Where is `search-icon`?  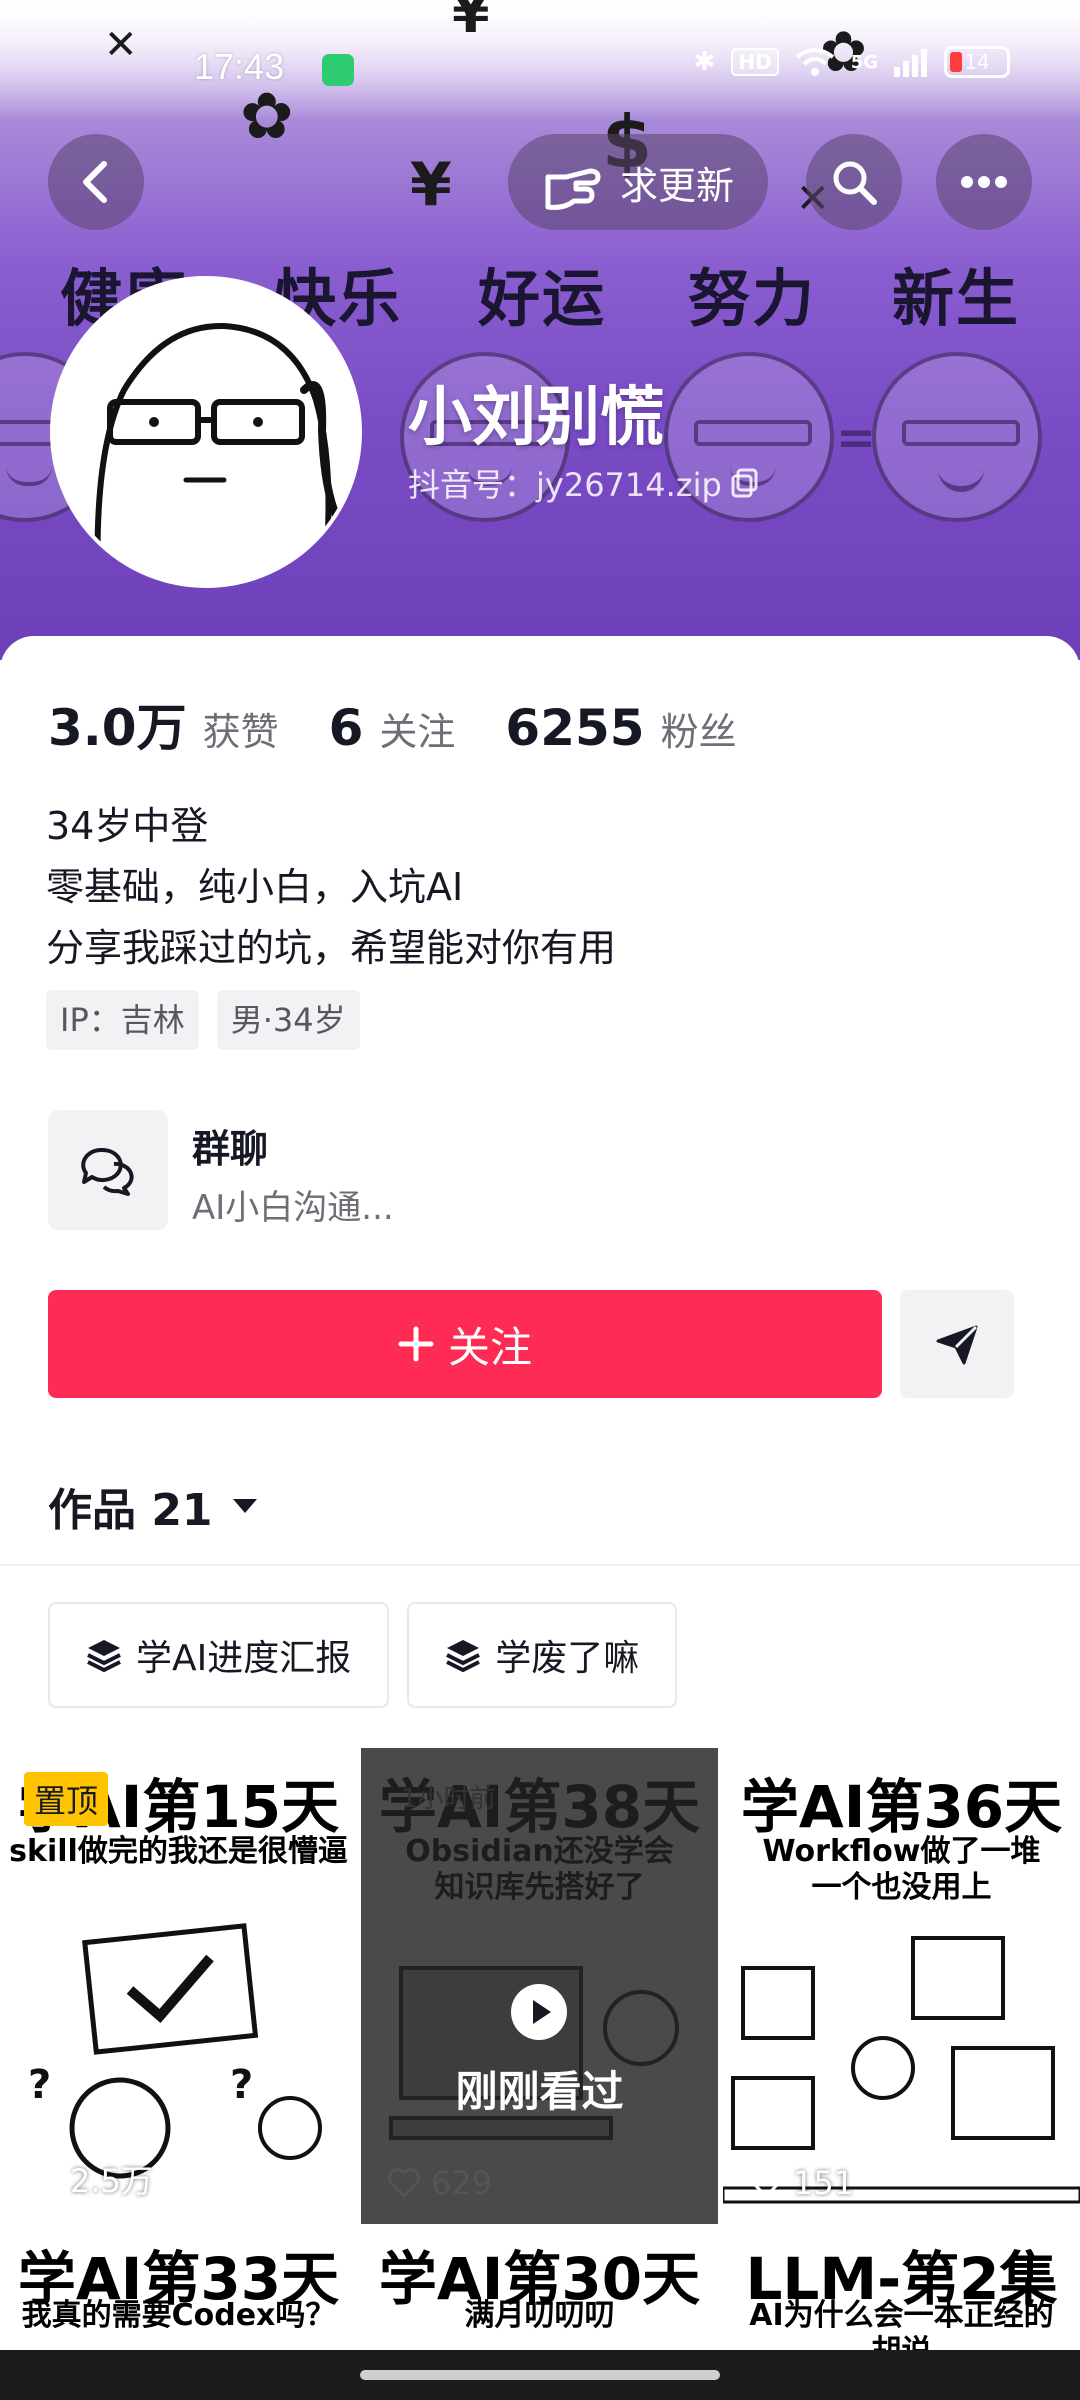
search-icon is located at coordinates (855, 183).